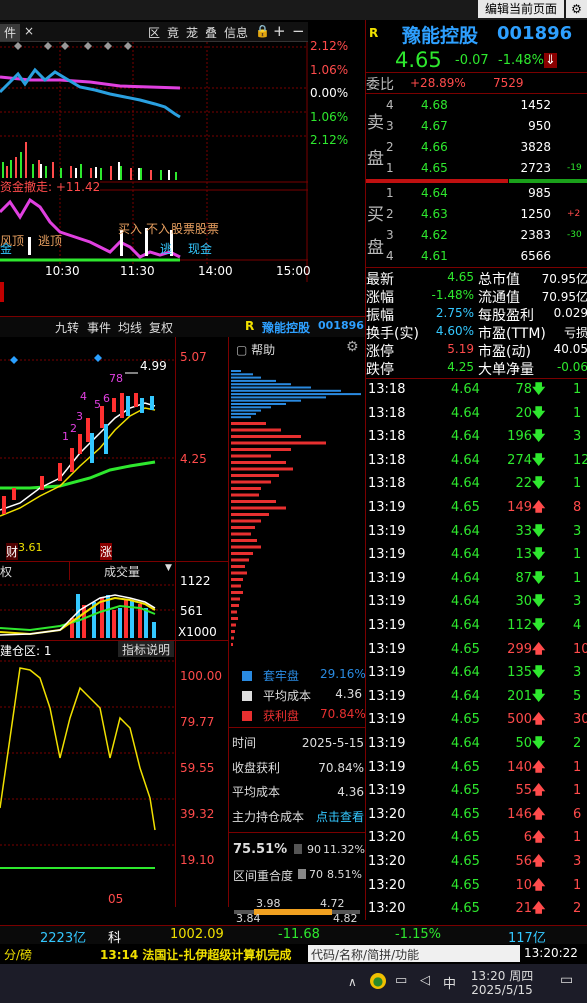 This screenshot has height=1003, width=587. What do you see at coordinates (10, 32) in the screenshot?
I see `tab-file: 件` at bounding box center [10, 32].